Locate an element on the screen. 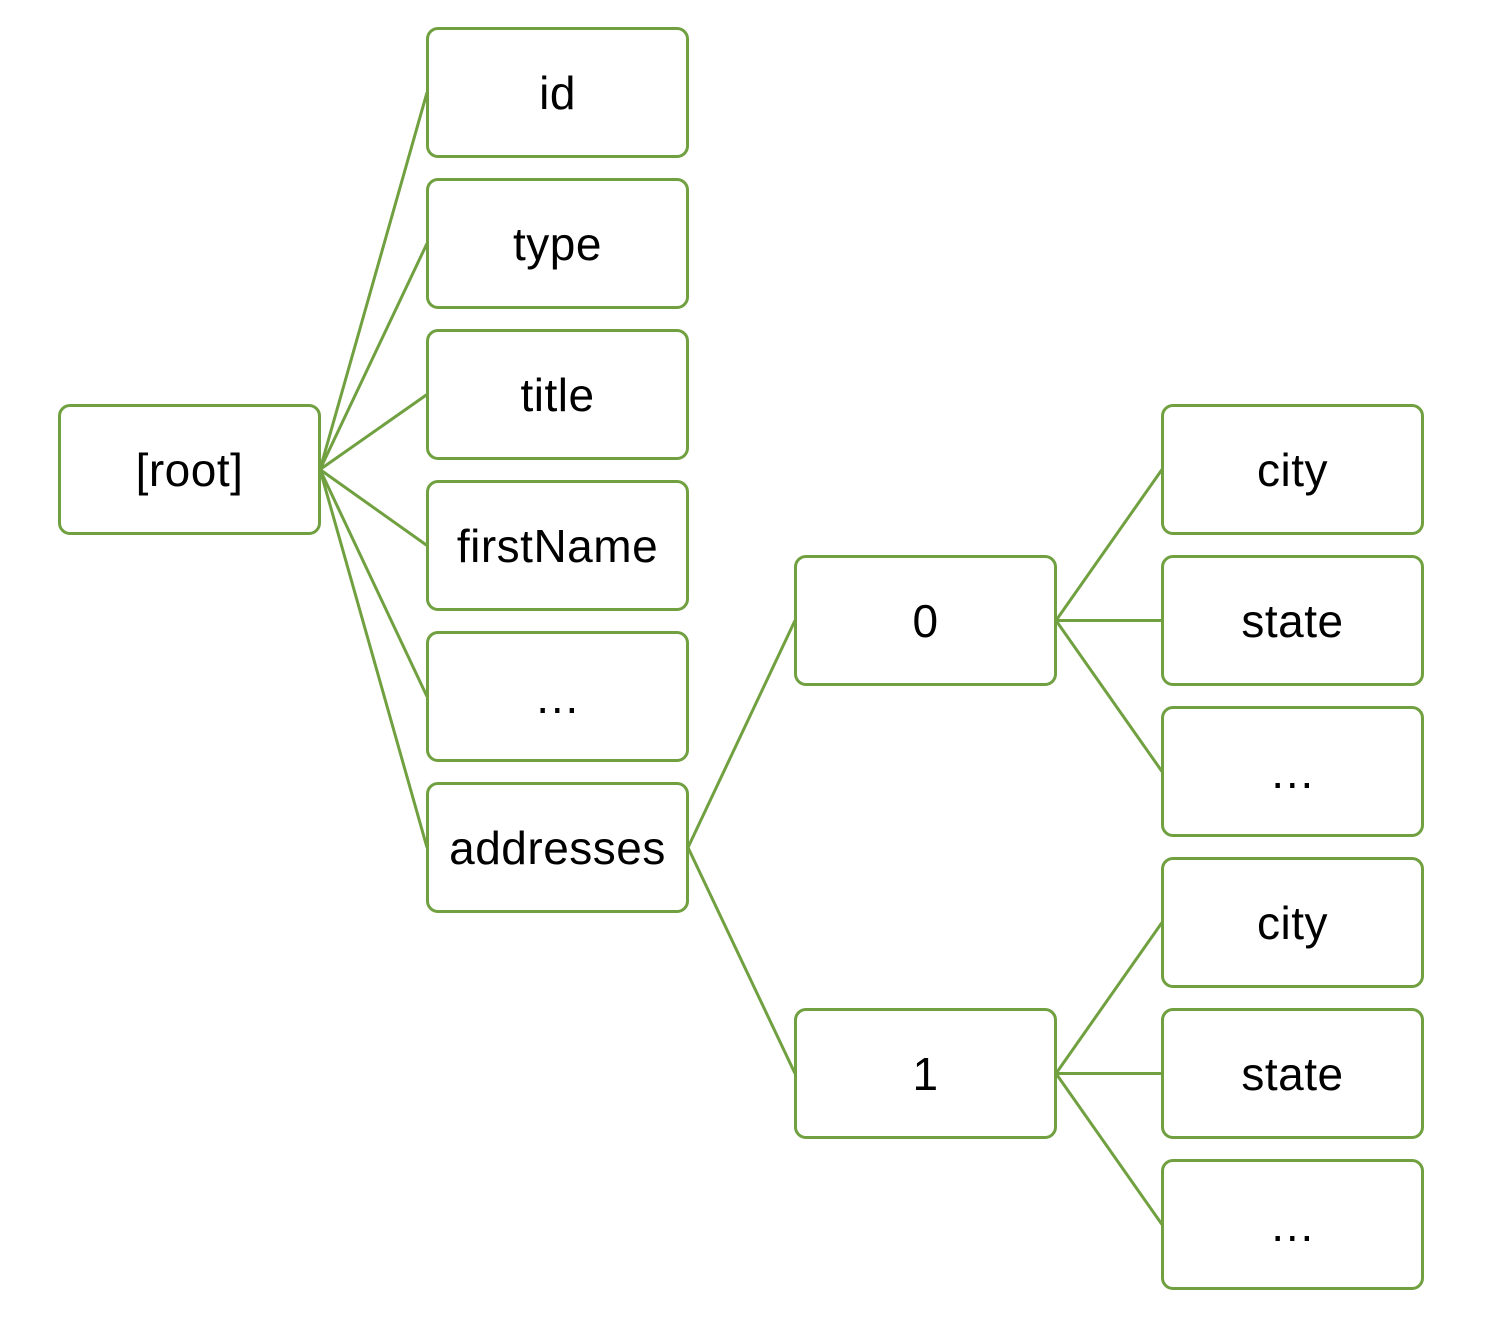 Image resolution: width=1507 pixels, height=1328 pixels. node-addresses: addresses is located at coordinates (557, 847).